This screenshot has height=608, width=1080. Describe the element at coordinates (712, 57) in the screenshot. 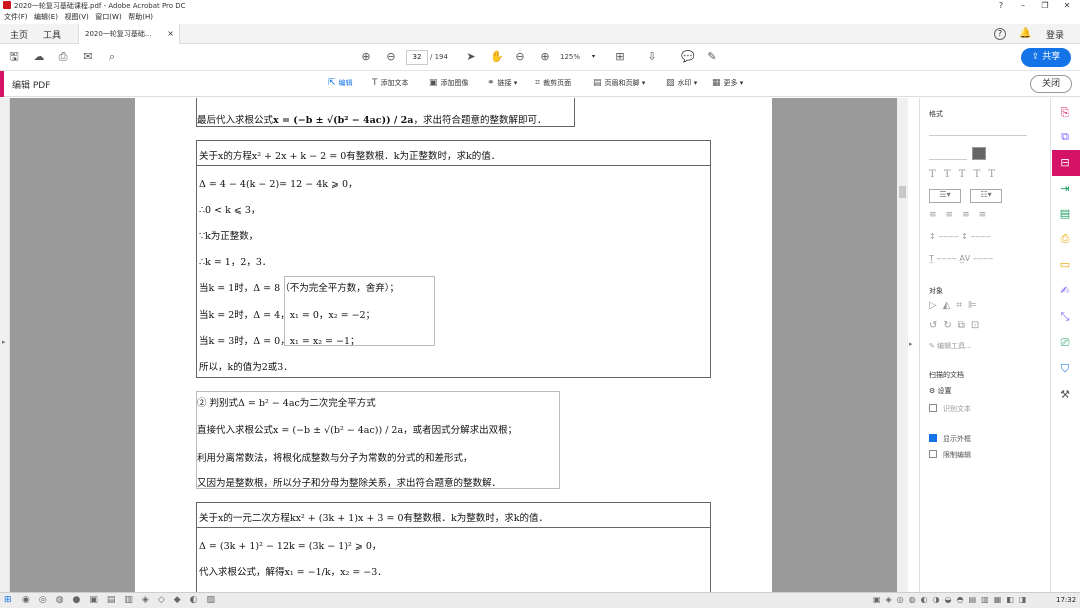

I see `sign-icon: ✎` at that location.